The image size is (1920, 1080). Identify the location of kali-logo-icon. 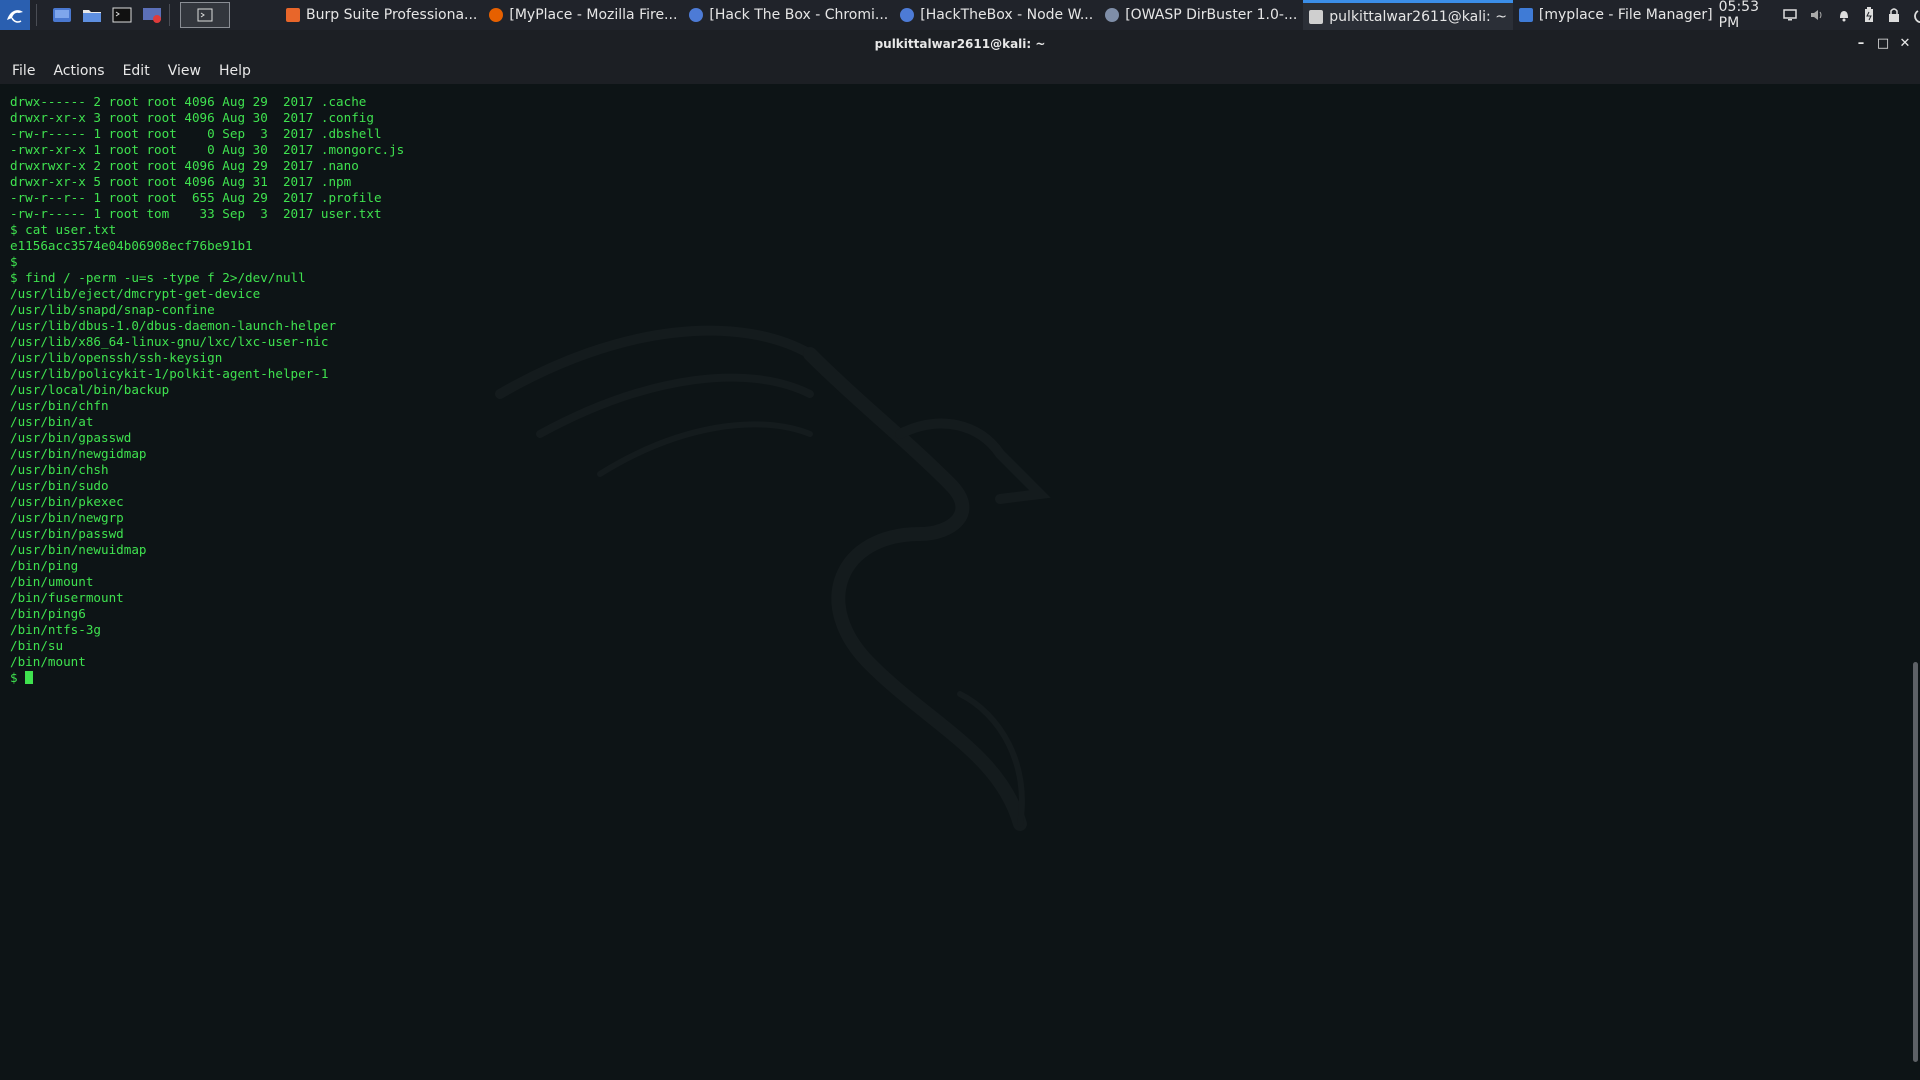
(15, 16).